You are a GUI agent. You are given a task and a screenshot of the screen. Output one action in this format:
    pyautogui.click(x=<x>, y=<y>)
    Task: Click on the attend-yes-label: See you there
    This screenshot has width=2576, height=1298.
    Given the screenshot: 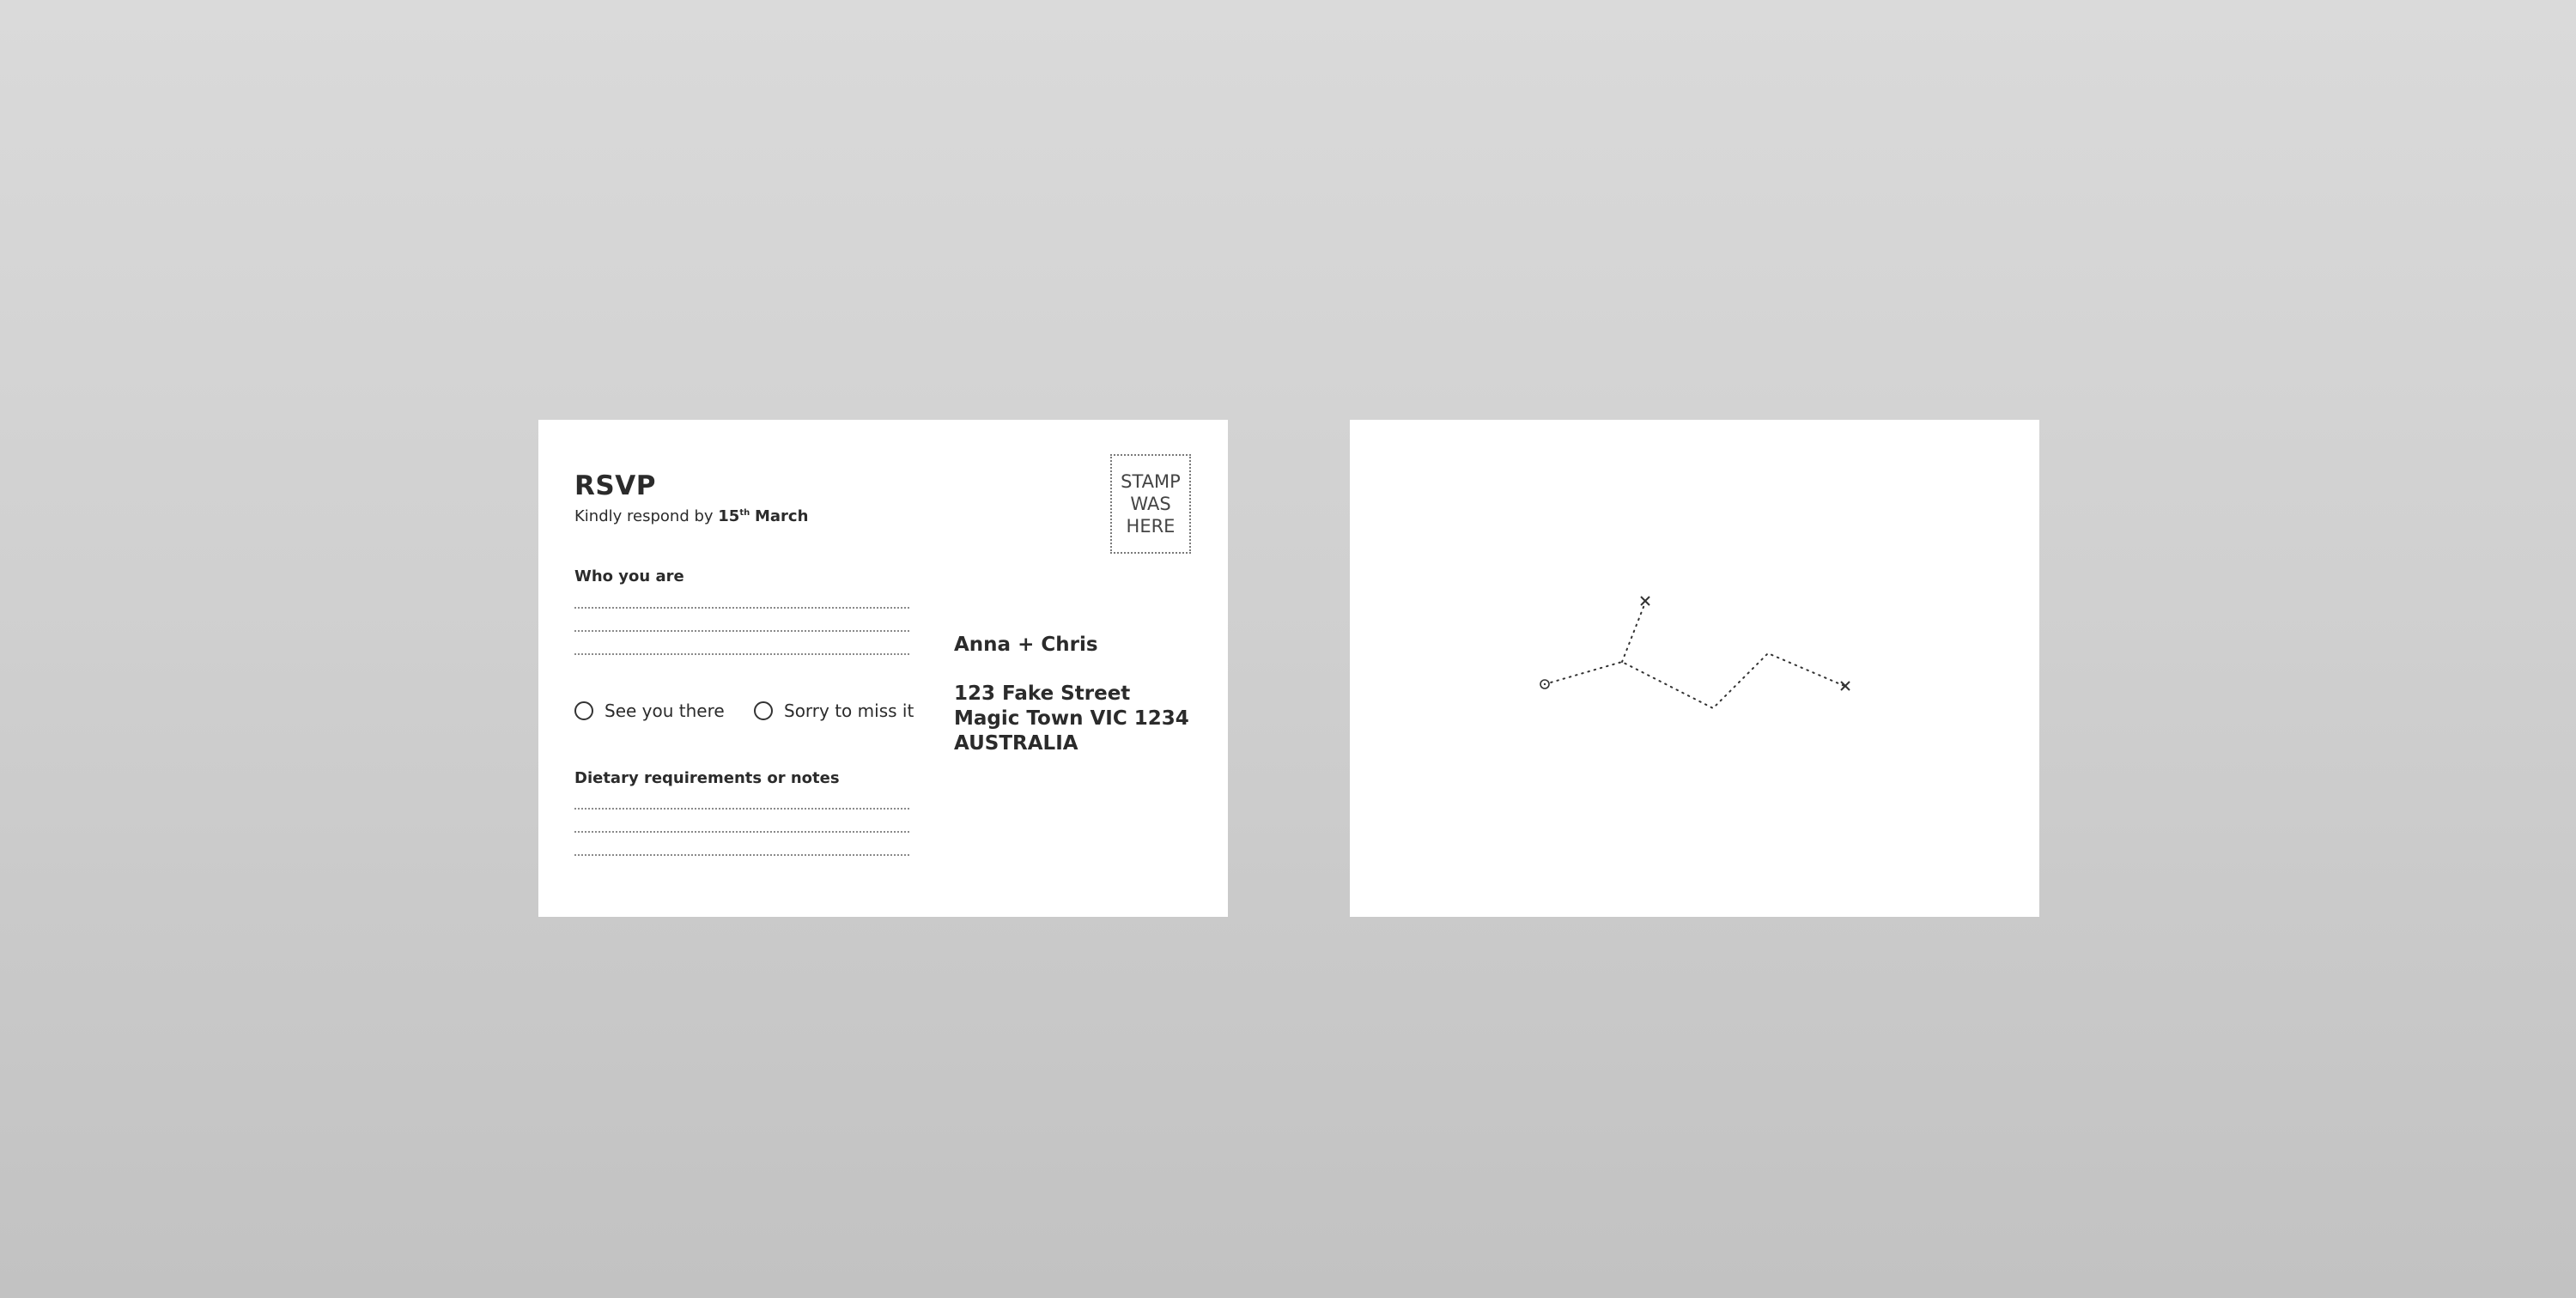 What is the action you would take?
    pyautogui.click(x=665, y=711)
    